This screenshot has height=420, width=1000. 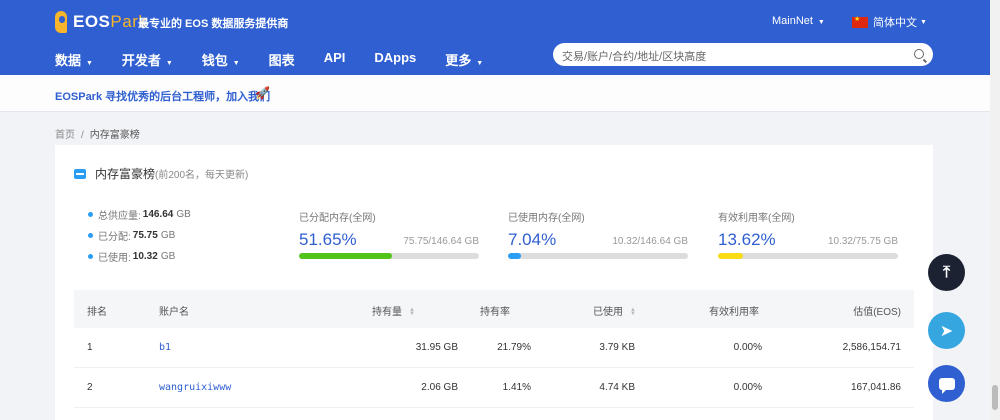 I want to click on back-to-top-button: ⤒, so click(x=946, y=272).